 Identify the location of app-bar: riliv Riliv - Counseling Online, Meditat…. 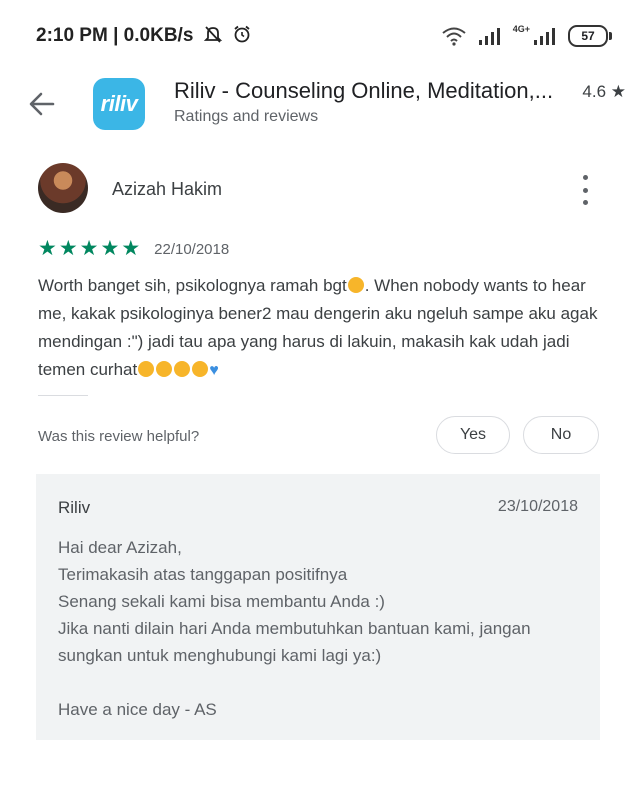
(322, 105).